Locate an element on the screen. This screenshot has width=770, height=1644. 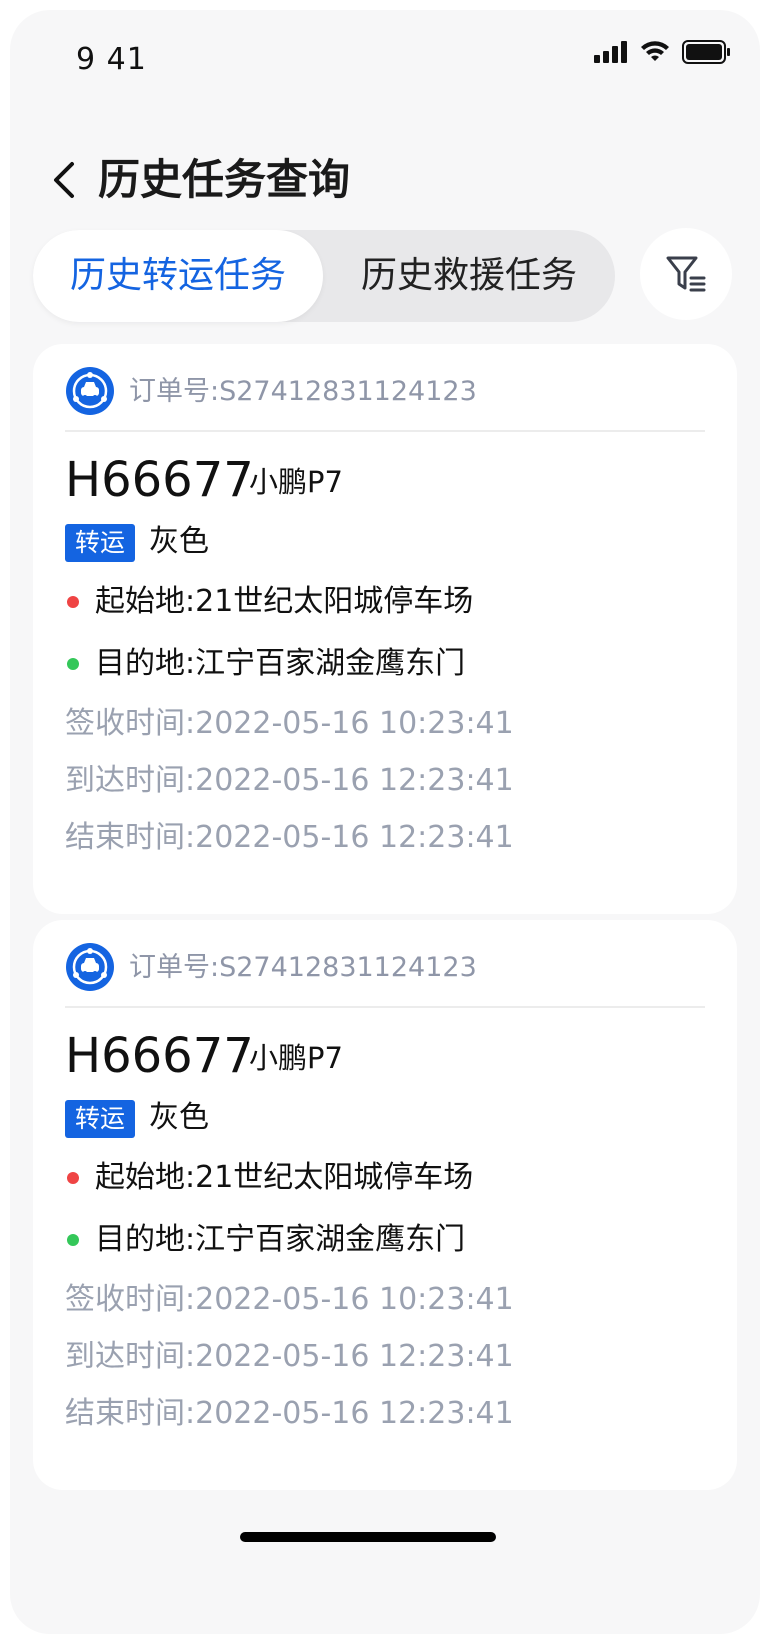
task-type-tabs: 历史转运任务 历史救援任务 is located at coordinates (324, 276).